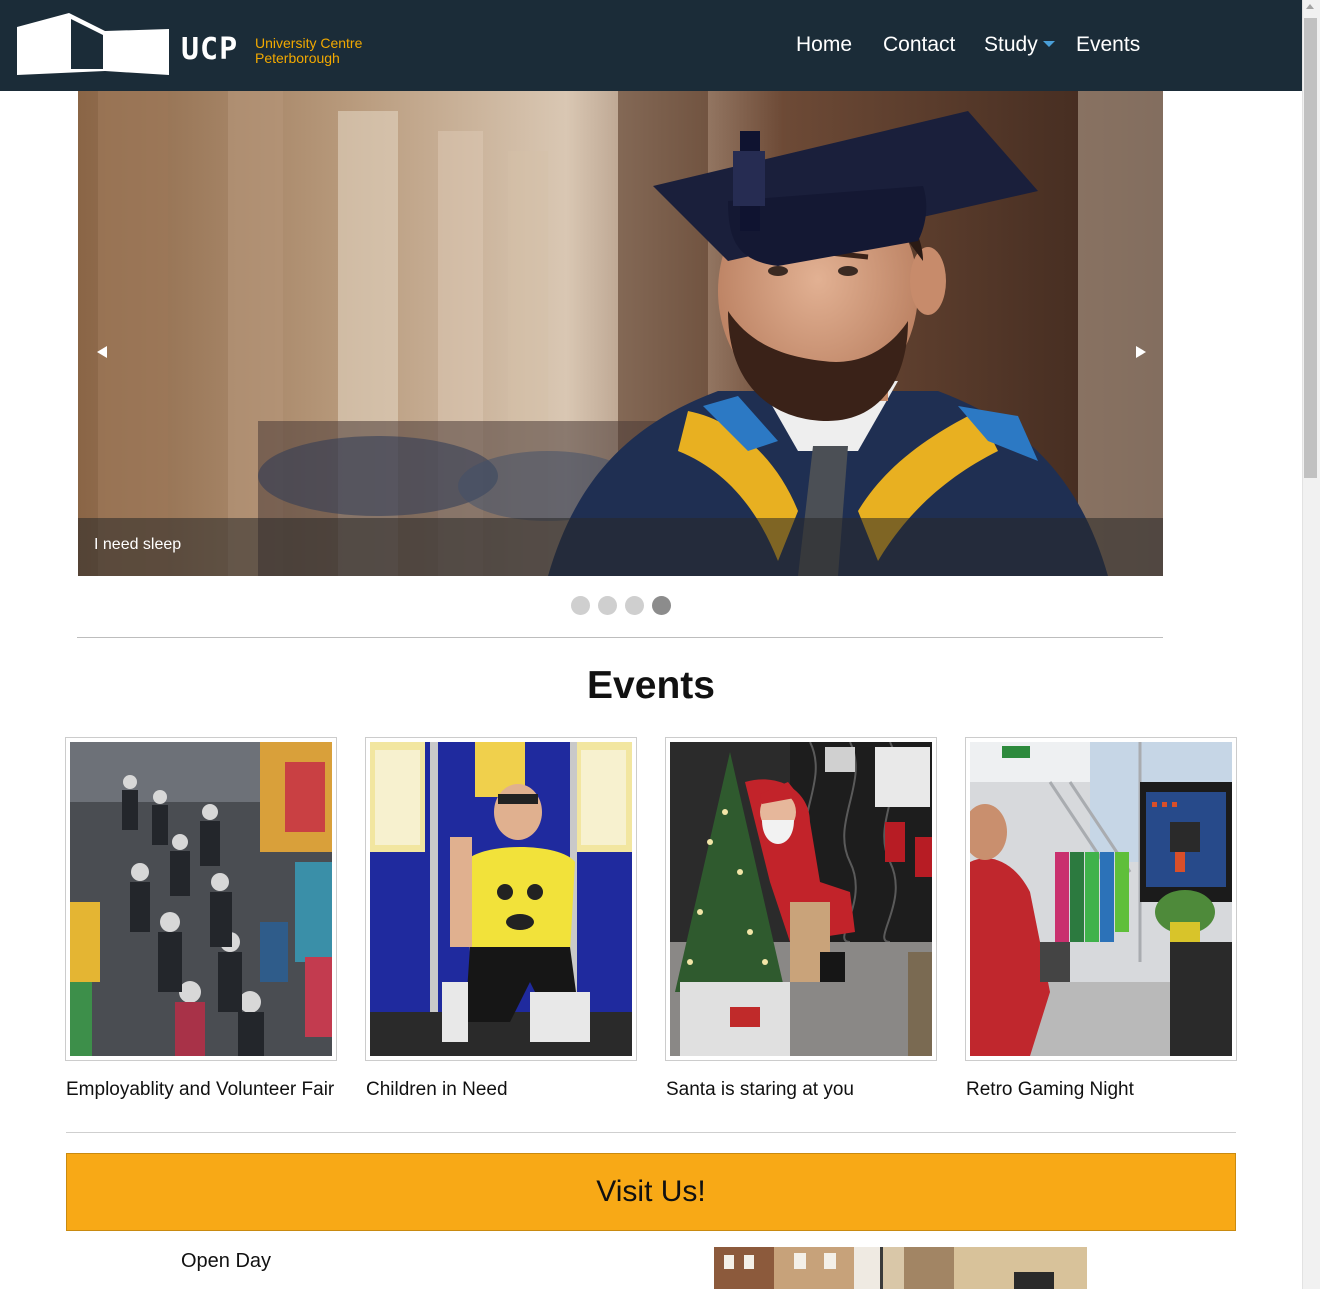 This screenshot has width=1320, height=1289. Describe the element at coordinates (651, 685) in the screenshot. I see `events-heading: Events` at that location.